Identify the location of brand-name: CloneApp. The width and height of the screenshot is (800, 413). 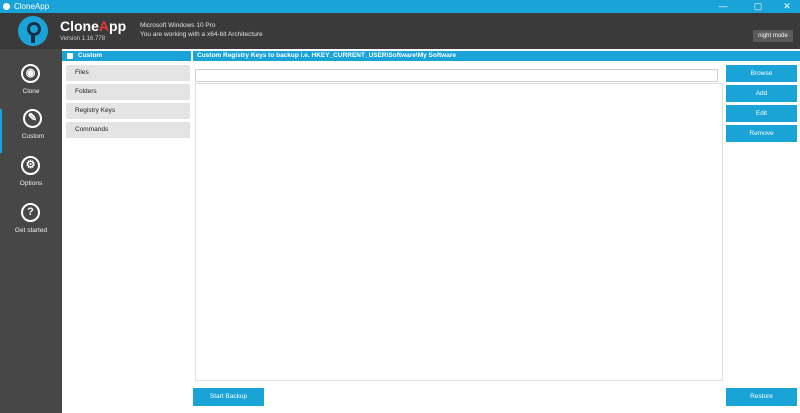
(93, 26).